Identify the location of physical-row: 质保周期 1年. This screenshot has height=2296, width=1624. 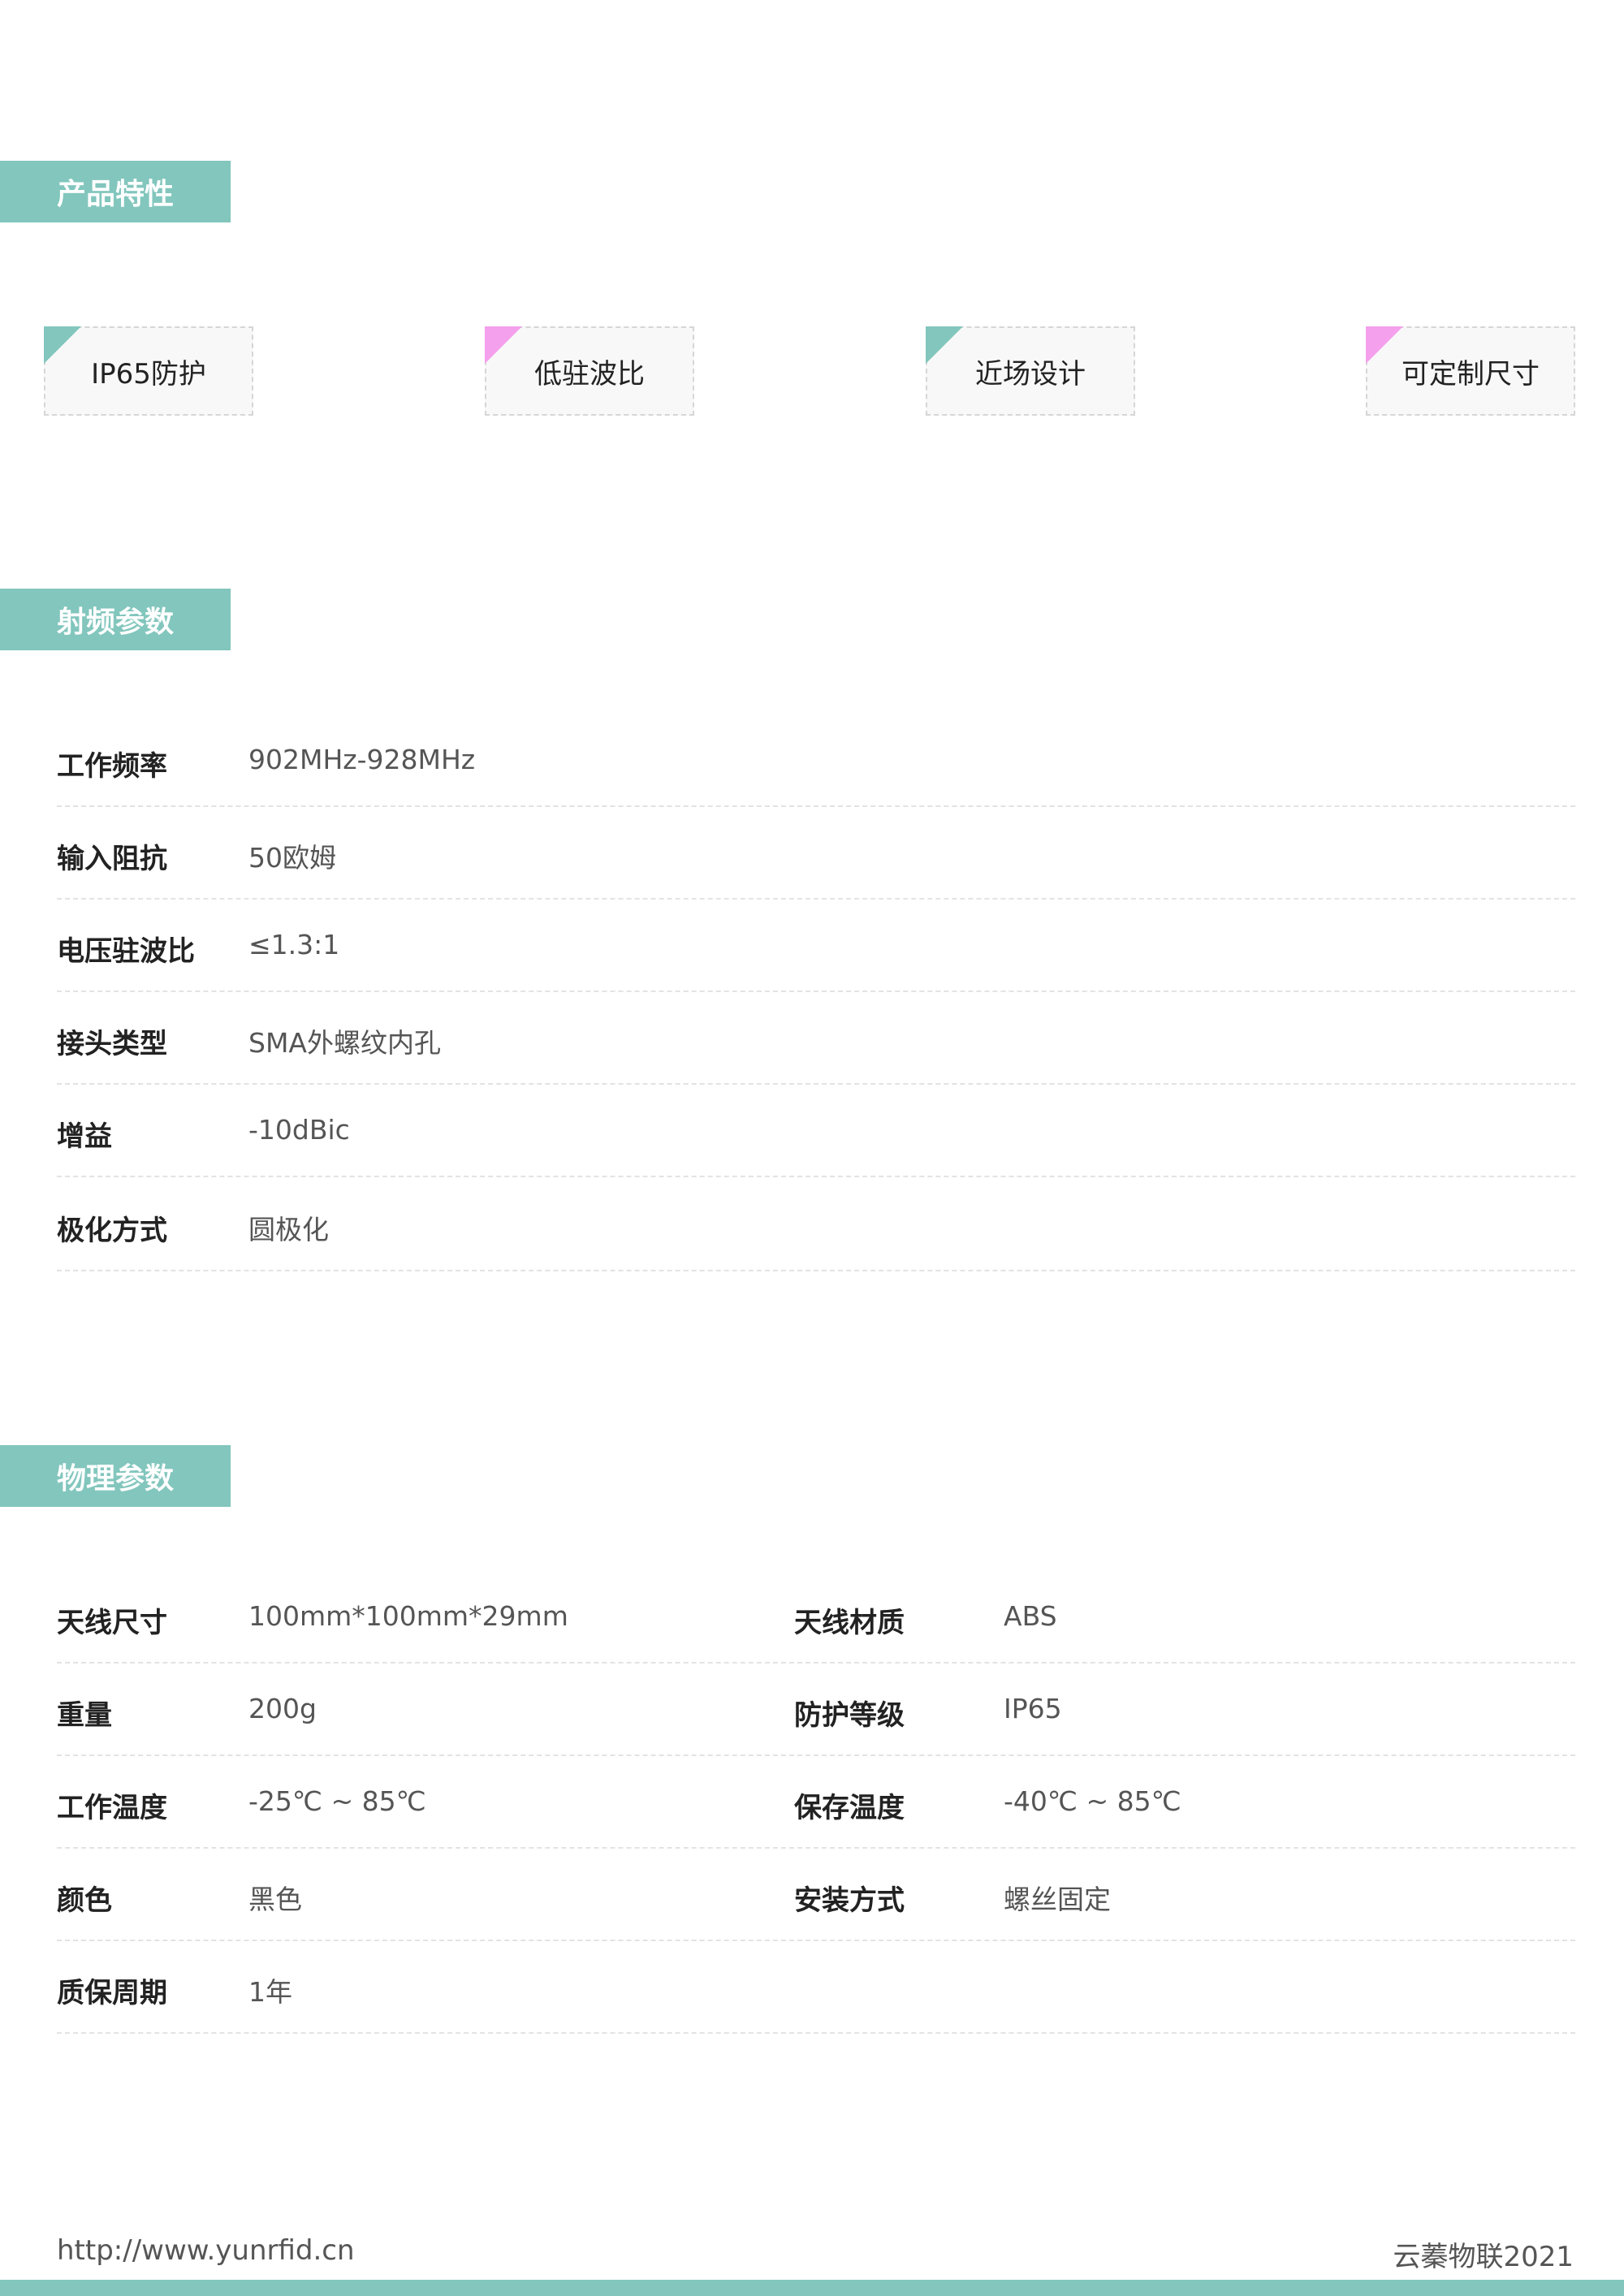
(816, 1987).